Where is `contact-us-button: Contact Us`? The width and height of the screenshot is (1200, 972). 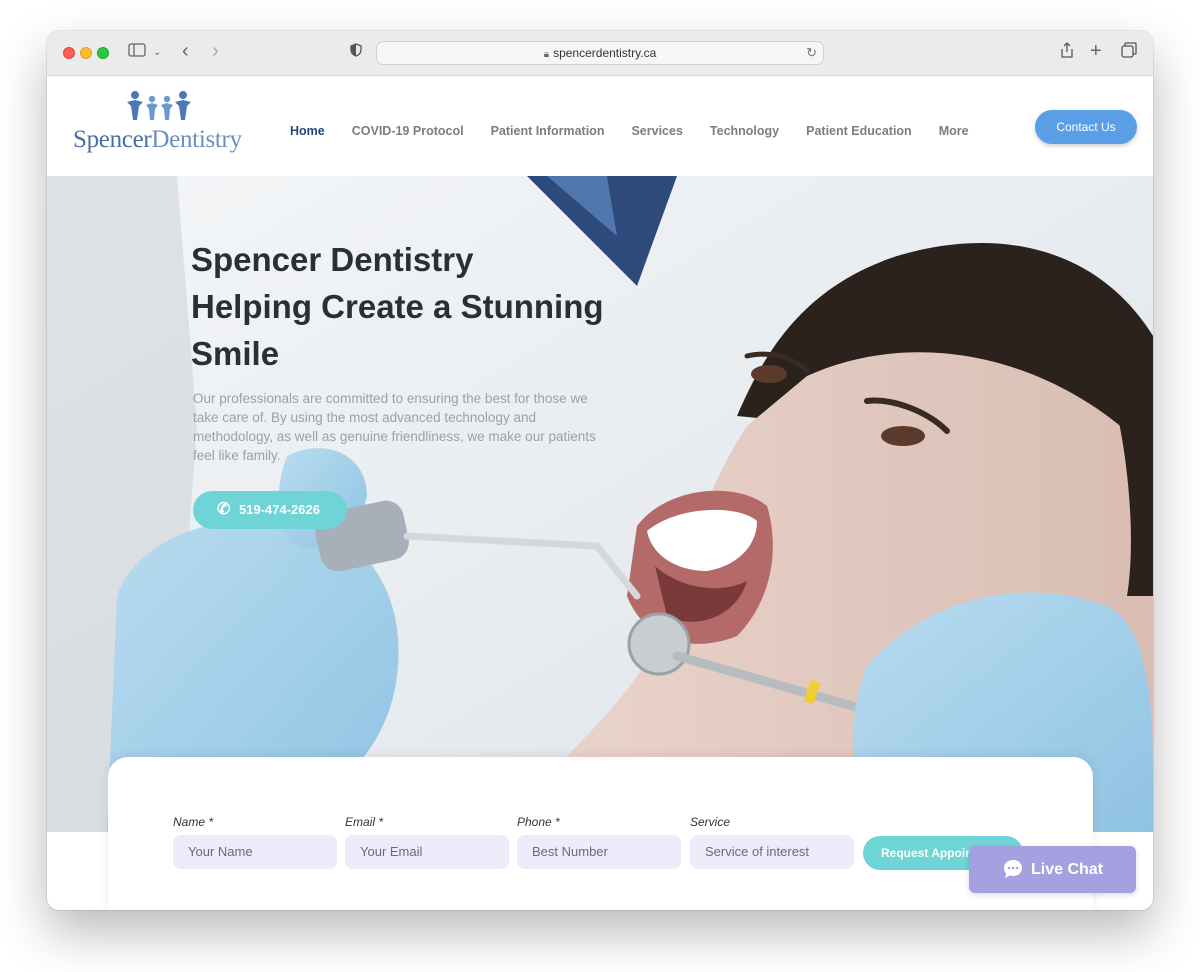 contact-us-button: Contact Us is located at coordinates (1086, 127).